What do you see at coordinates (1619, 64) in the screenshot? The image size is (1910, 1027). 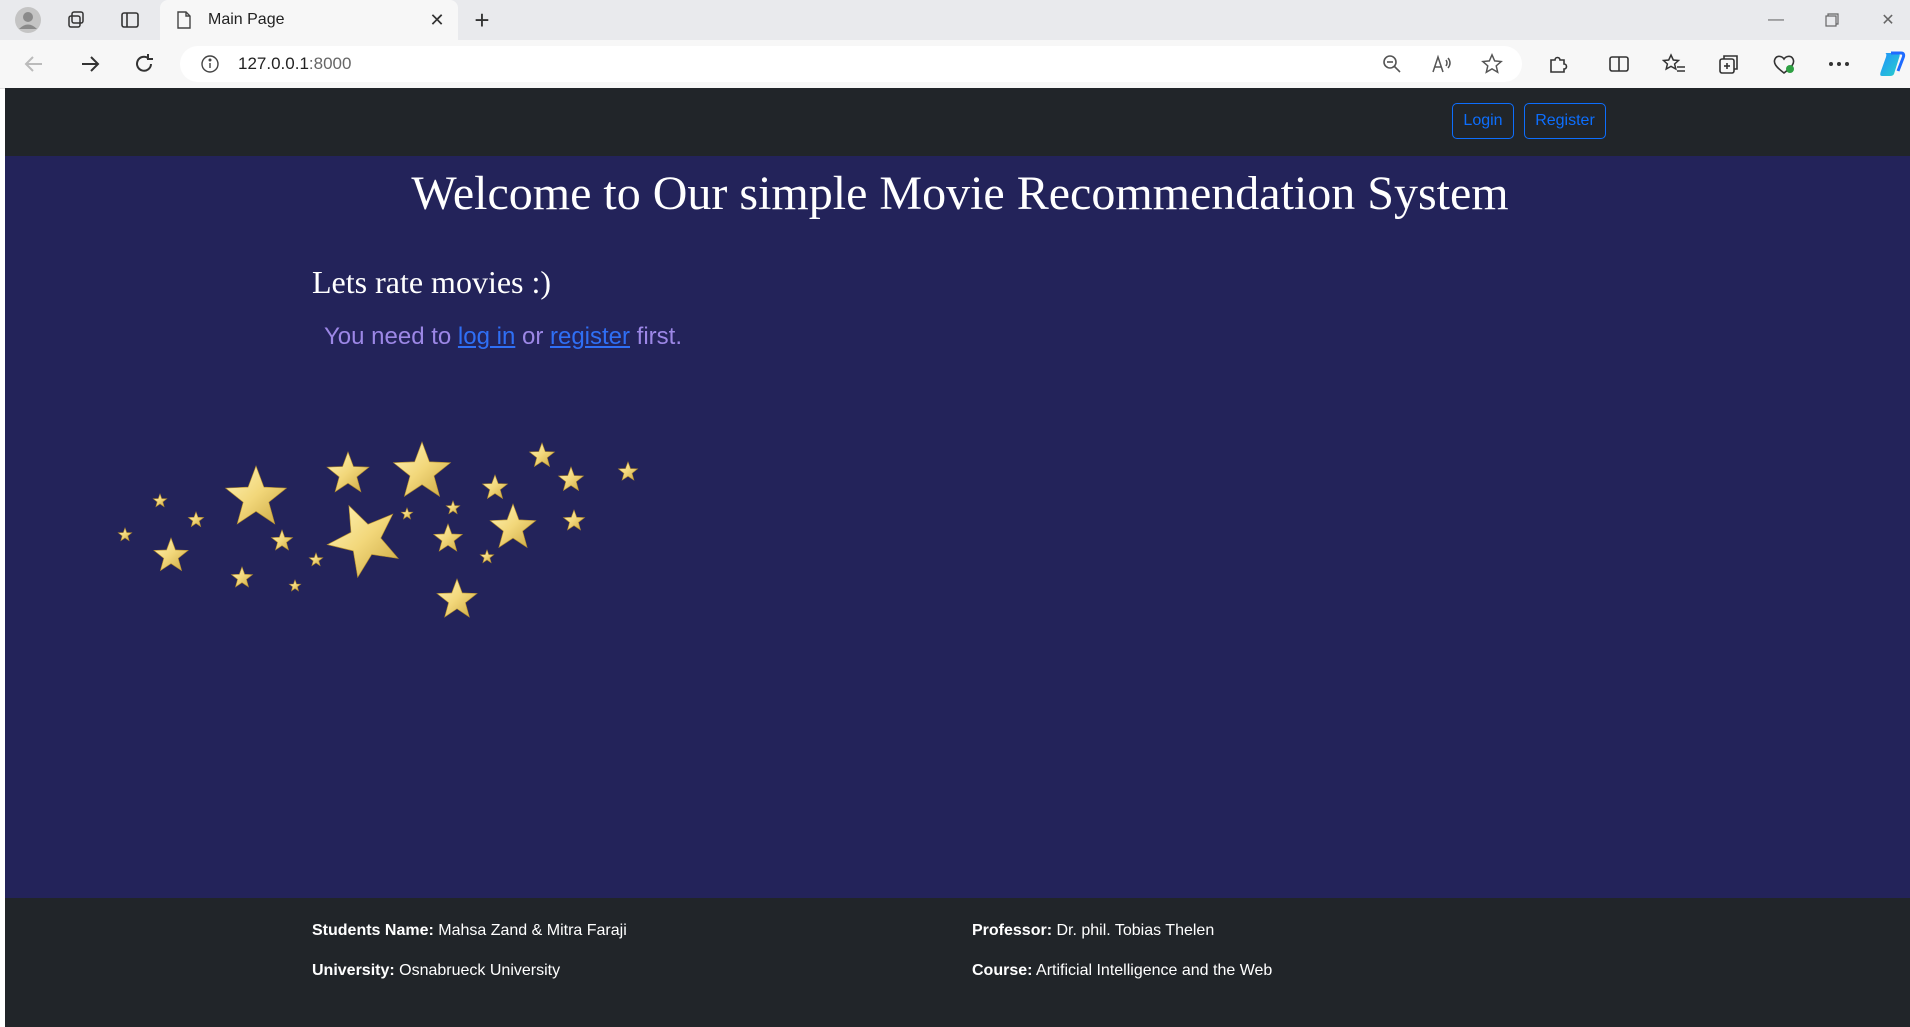 I see `split-screen-icon` at bounding box center [1619, 64].